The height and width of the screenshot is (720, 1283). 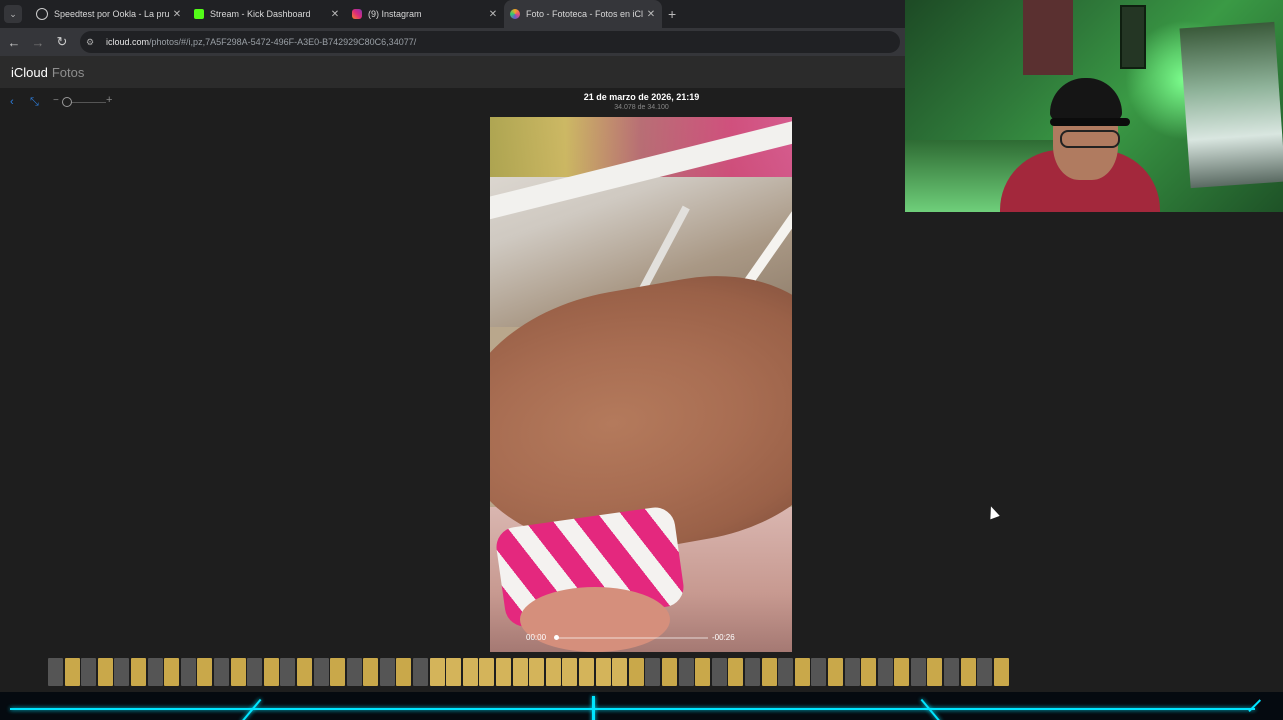 I want to click on video-content, so click(x=595, y=619).